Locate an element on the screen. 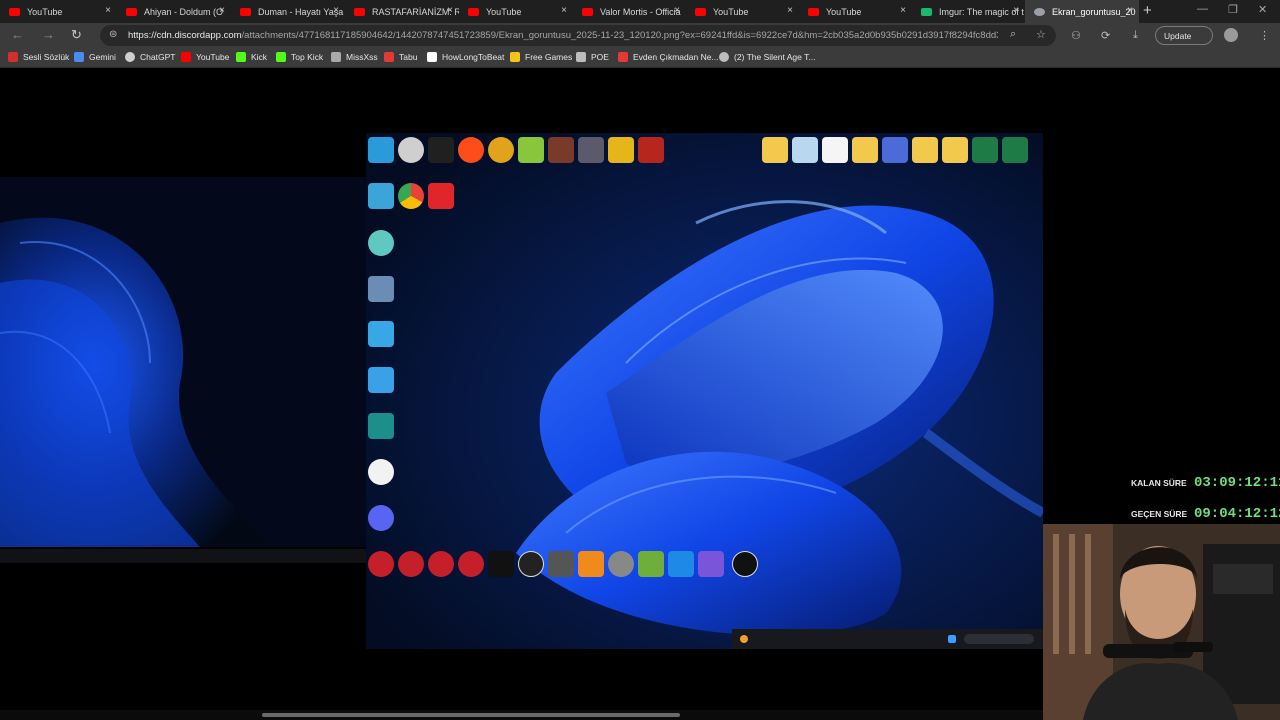  bookmark-star-icon: ☆ is located at coordinates (1041, 34).